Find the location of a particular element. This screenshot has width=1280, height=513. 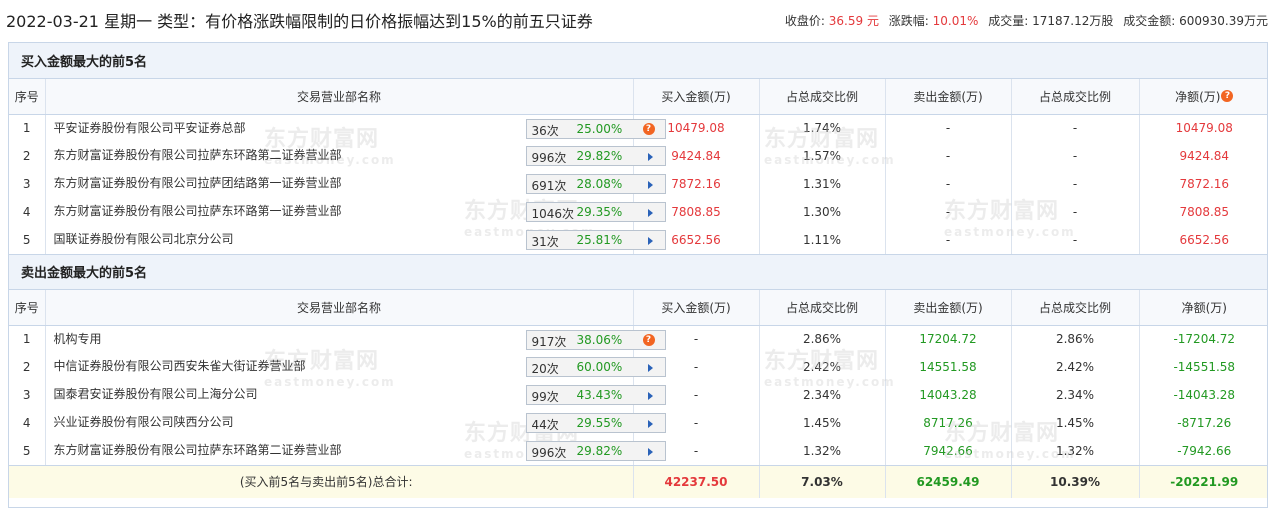

trade-times: 917次 is located at coordinates (549, 341).